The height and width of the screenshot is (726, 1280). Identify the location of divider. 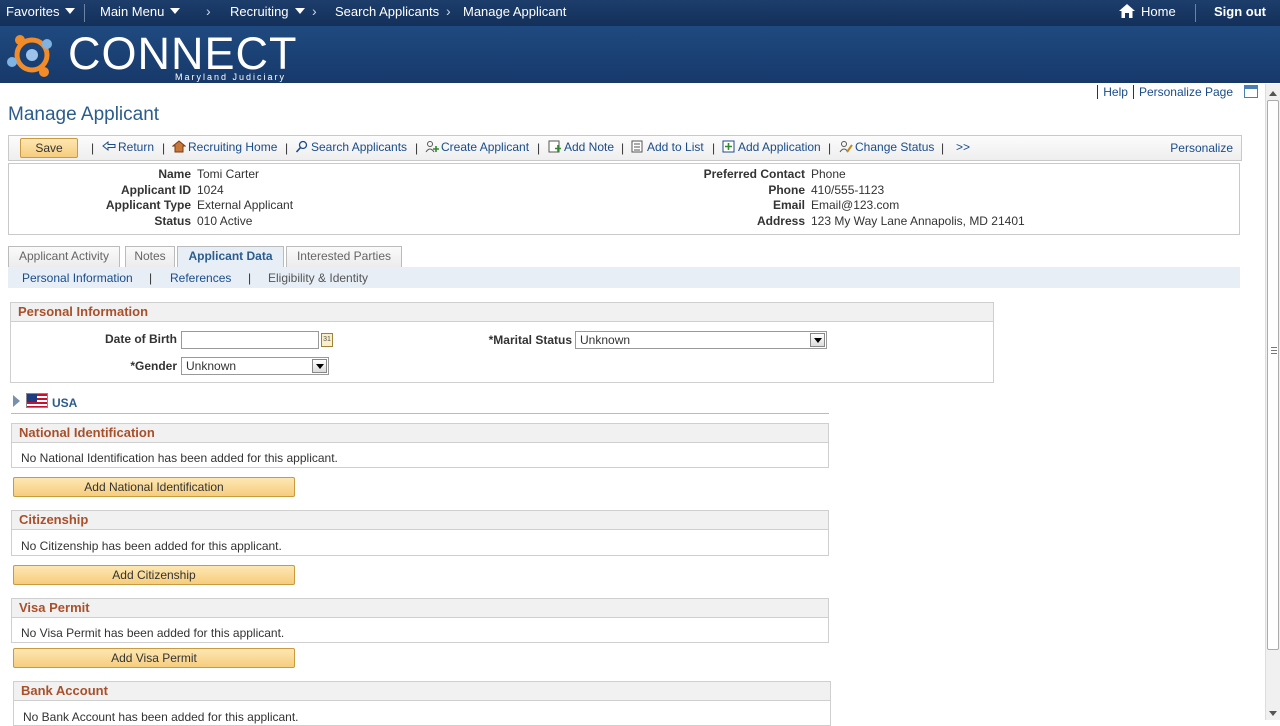
(84, 13).